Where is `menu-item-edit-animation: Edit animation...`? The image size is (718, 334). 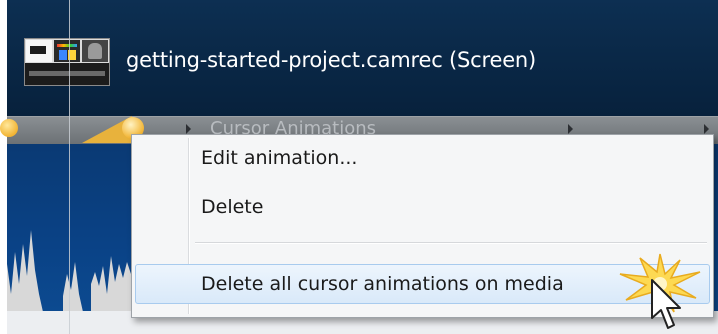
menu-item-edit-animation: Edit animation... is located at coordinates (422, 158).